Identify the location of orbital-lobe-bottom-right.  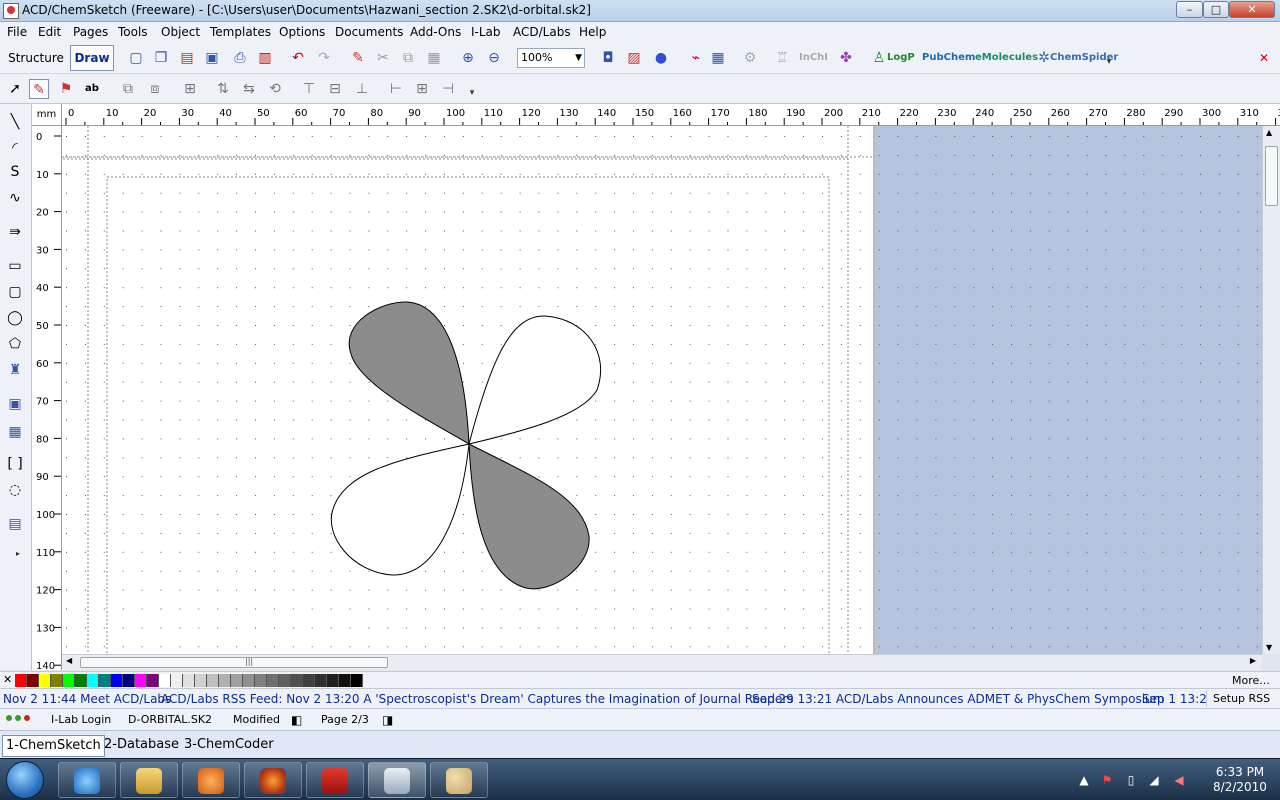
(529, 516).